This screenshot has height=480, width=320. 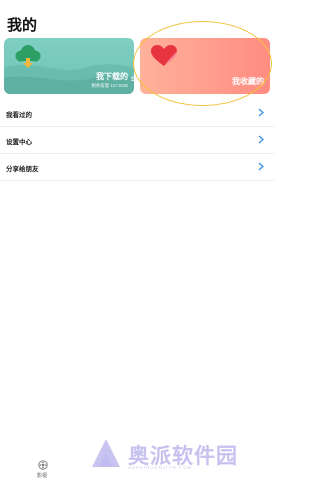 I want to click on settings-menu: 我看过的 设置中心 分享给朋友, so click(x=137, y=140).